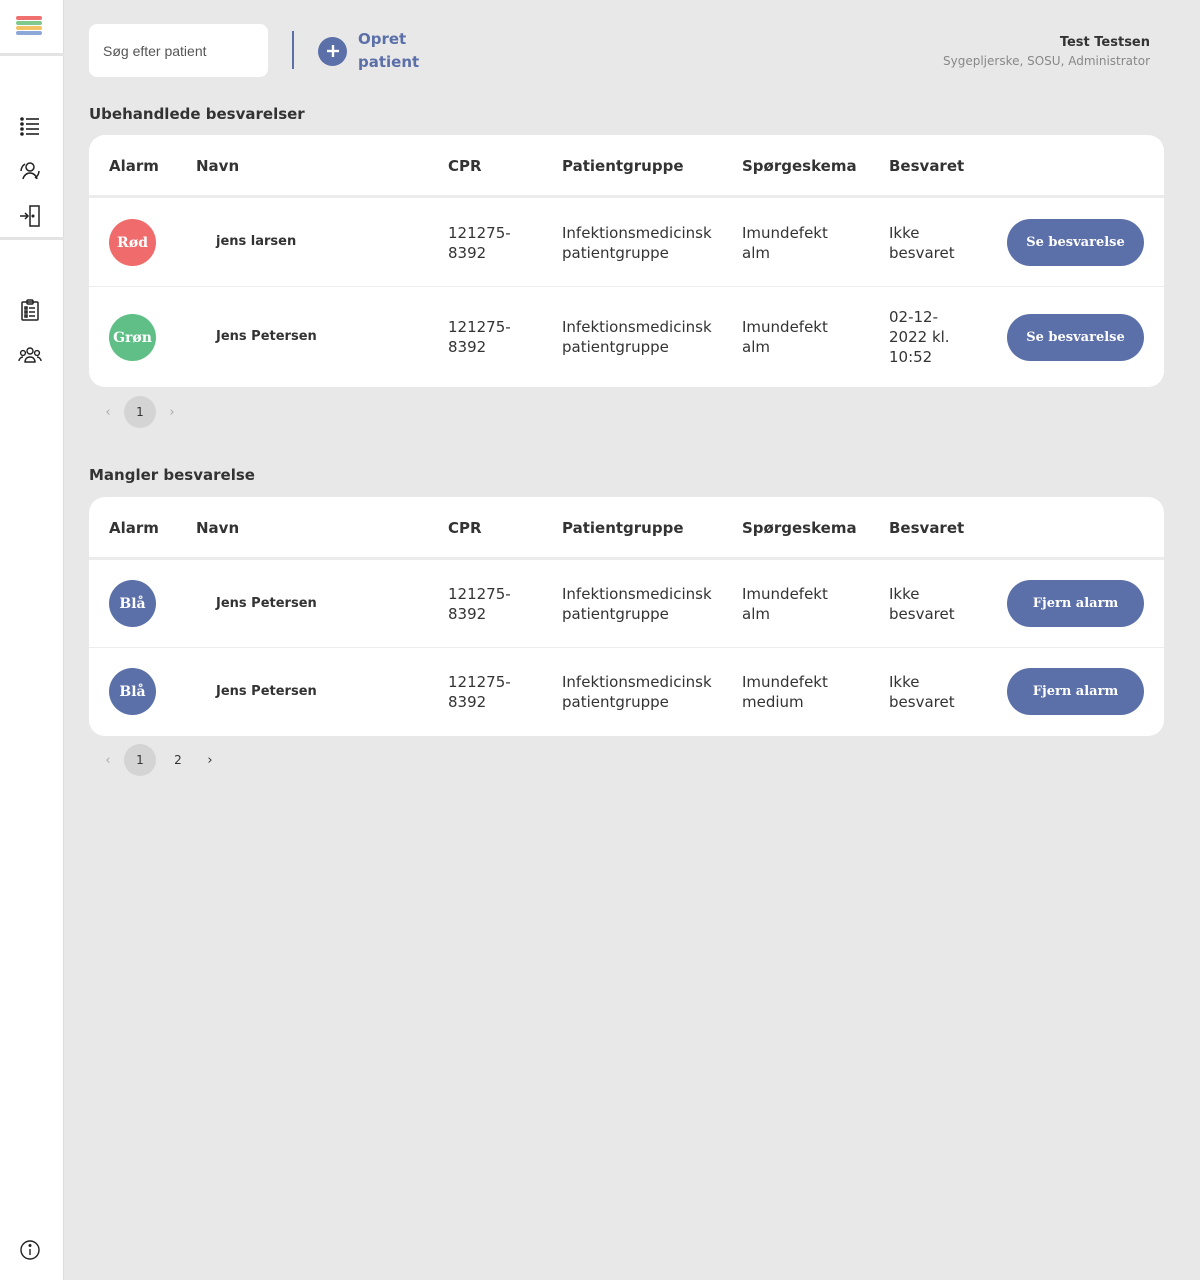  I want to click on sidebar, so click(32, 640).